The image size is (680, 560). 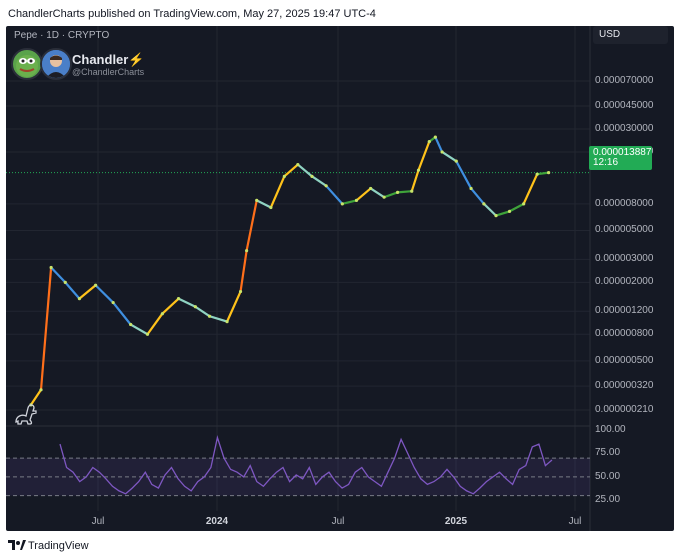 What do you see at coordinates (624, 259) in the screenshot?
I see `price-tick-label: 0.000003000` at bounding box center [624, 259].